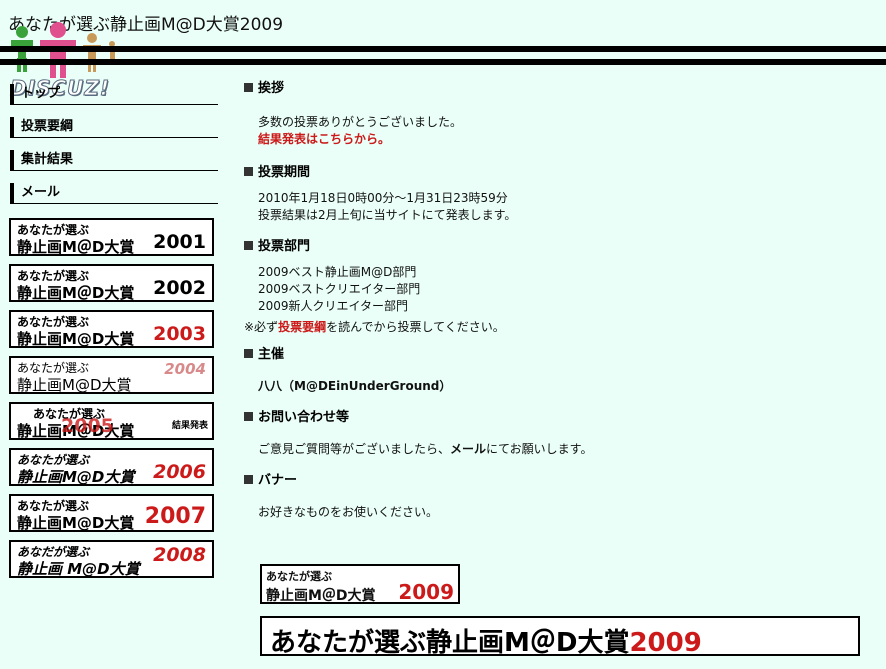 This screenshot has width=886, height=669. What do you see at coordinates (425, 449) in the screenshot?
I see `contact-text: ご意見ご質問等がございましたら、メールにてお願いします。` at bounding box center [425, 449].